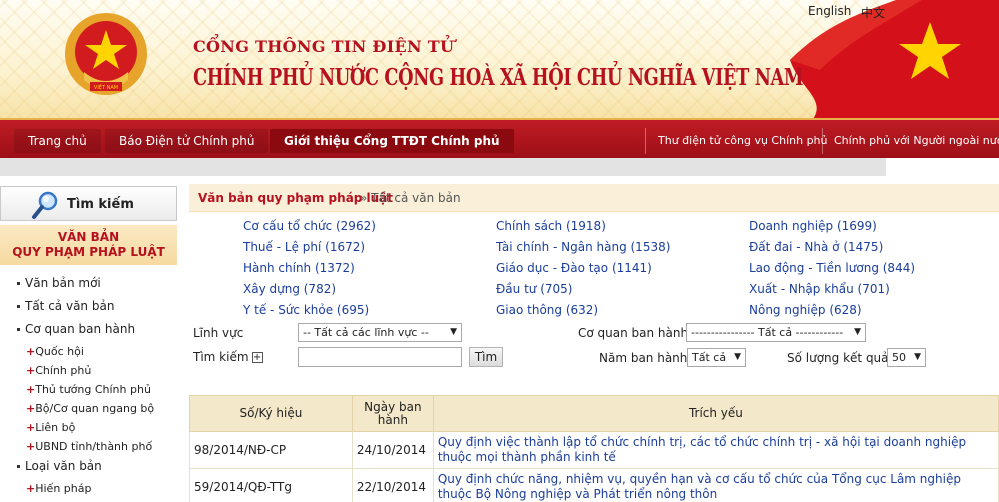 Image resolution: width=999 pixels, height=502 pixels. Describe the element at coordinates (63, 283) in the screenshot. I see `sidebar-item-label: Văn bản mới` at that location.